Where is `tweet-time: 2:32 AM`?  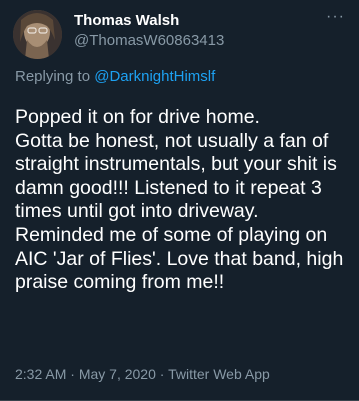
tweet-time: 2:32 AM is located at coordinates (40, 374).